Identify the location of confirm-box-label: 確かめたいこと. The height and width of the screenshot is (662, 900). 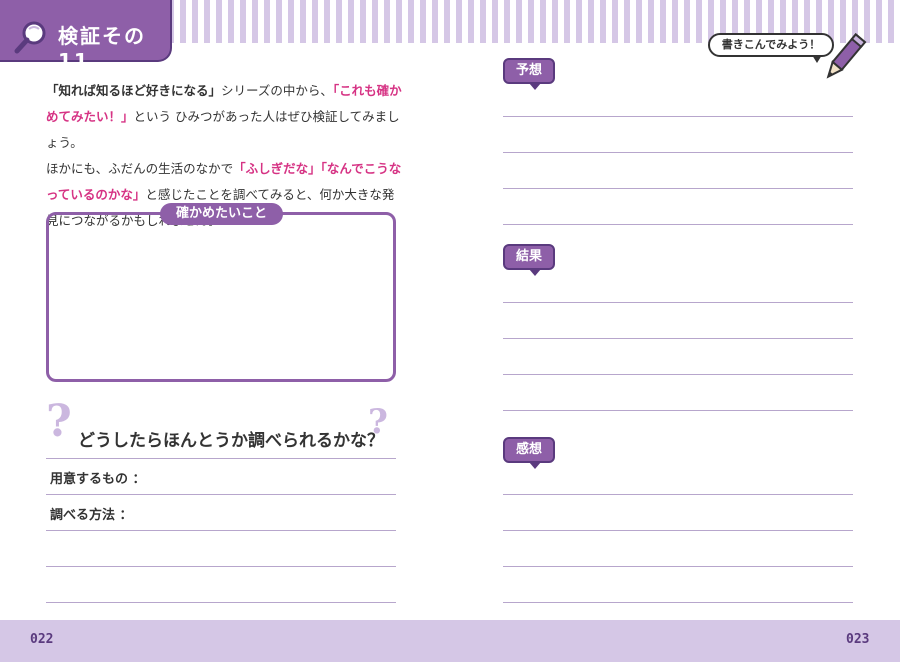
(222, 214).